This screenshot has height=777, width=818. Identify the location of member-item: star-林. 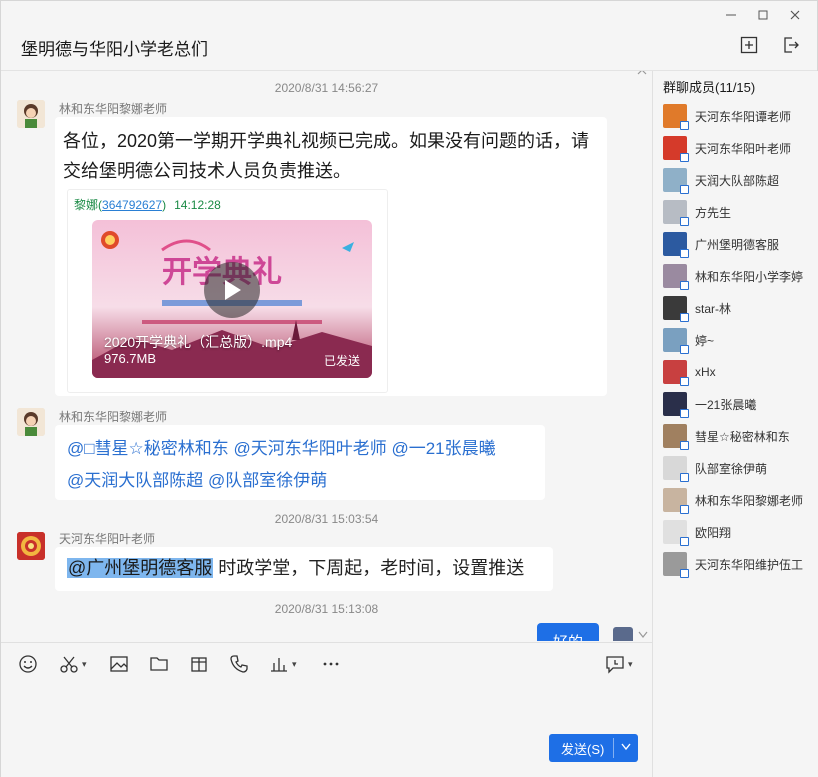
(738, 308).